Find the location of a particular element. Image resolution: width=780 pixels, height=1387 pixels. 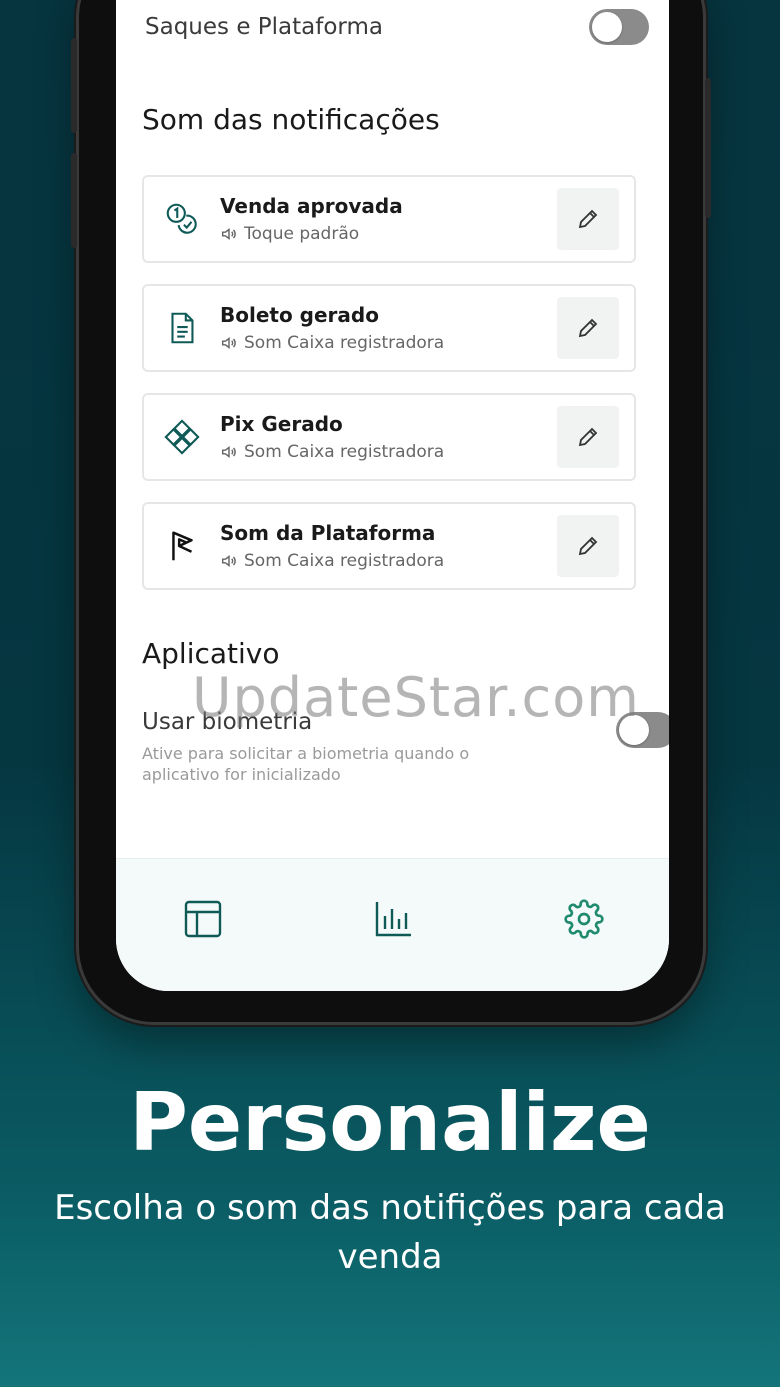

coins-icon is located at coordinates (182, 219).